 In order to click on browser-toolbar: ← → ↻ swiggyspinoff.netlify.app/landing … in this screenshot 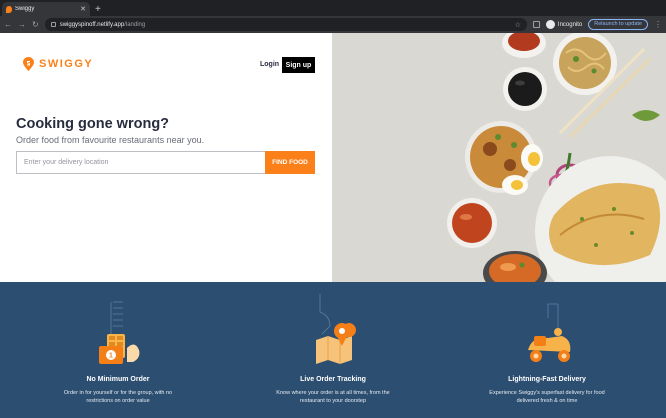, I will do `click(333, 24)`.